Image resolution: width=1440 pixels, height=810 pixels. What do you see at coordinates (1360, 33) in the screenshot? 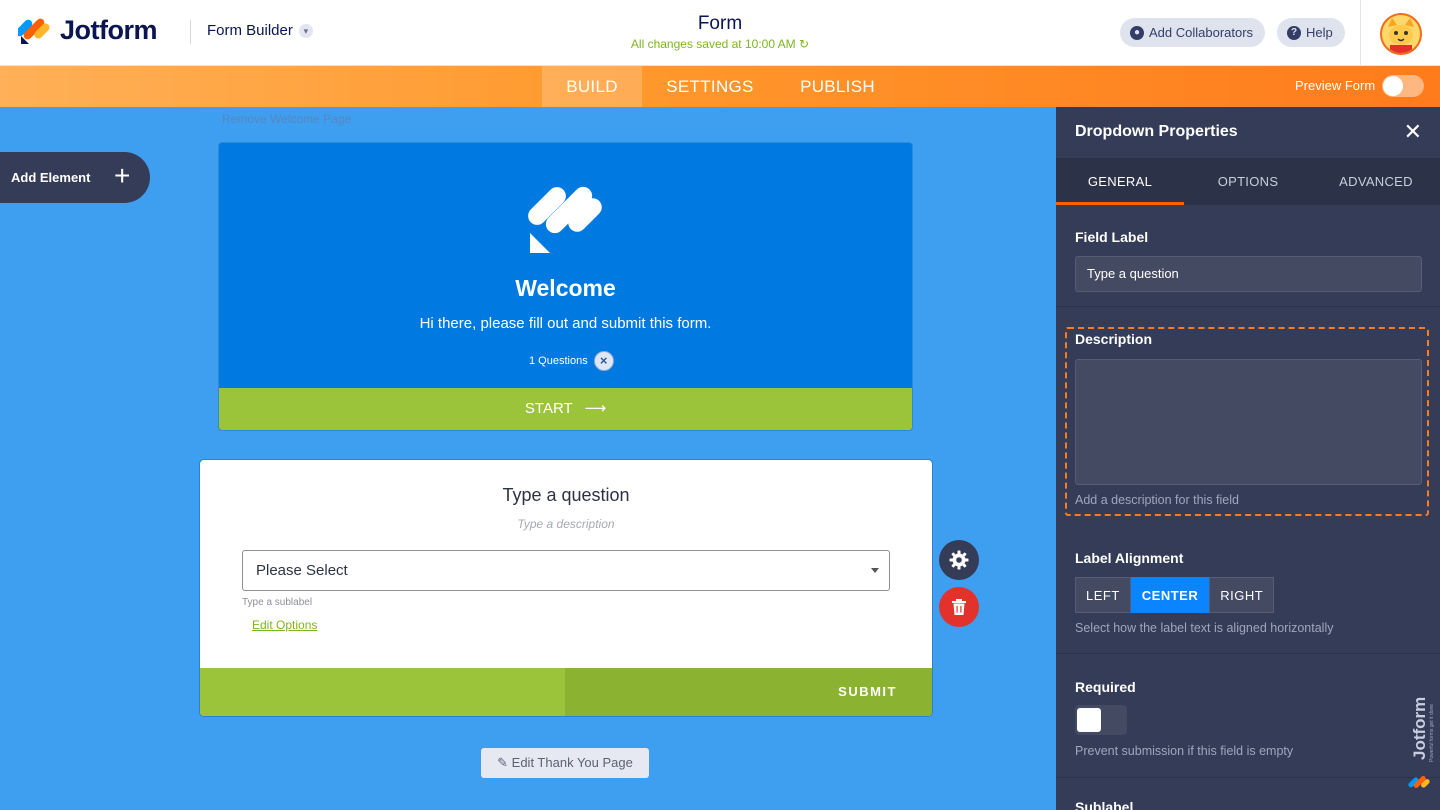
I see `divider` at bounding box center [1360, 33].